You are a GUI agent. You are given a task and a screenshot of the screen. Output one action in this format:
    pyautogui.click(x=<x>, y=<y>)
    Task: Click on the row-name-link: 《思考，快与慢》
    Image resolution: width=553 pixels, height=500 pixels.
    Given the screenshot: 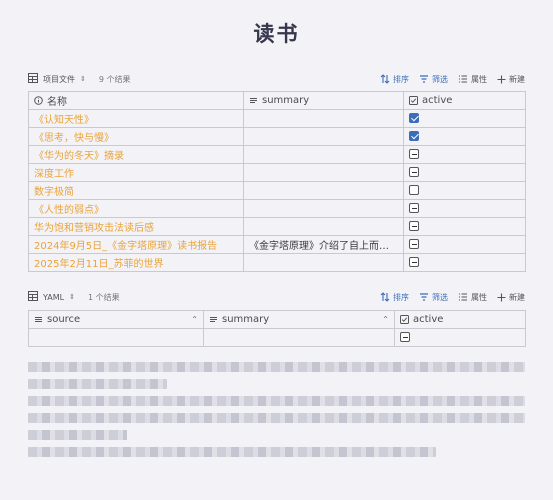 What is the action you would take?
    pyautogui.click(x=136, y=136)
    